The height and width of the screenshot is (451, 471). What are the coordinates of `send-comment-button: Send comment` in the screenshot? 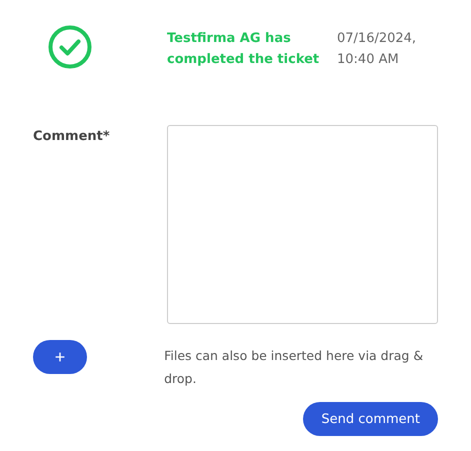 It's located at (370, 419).